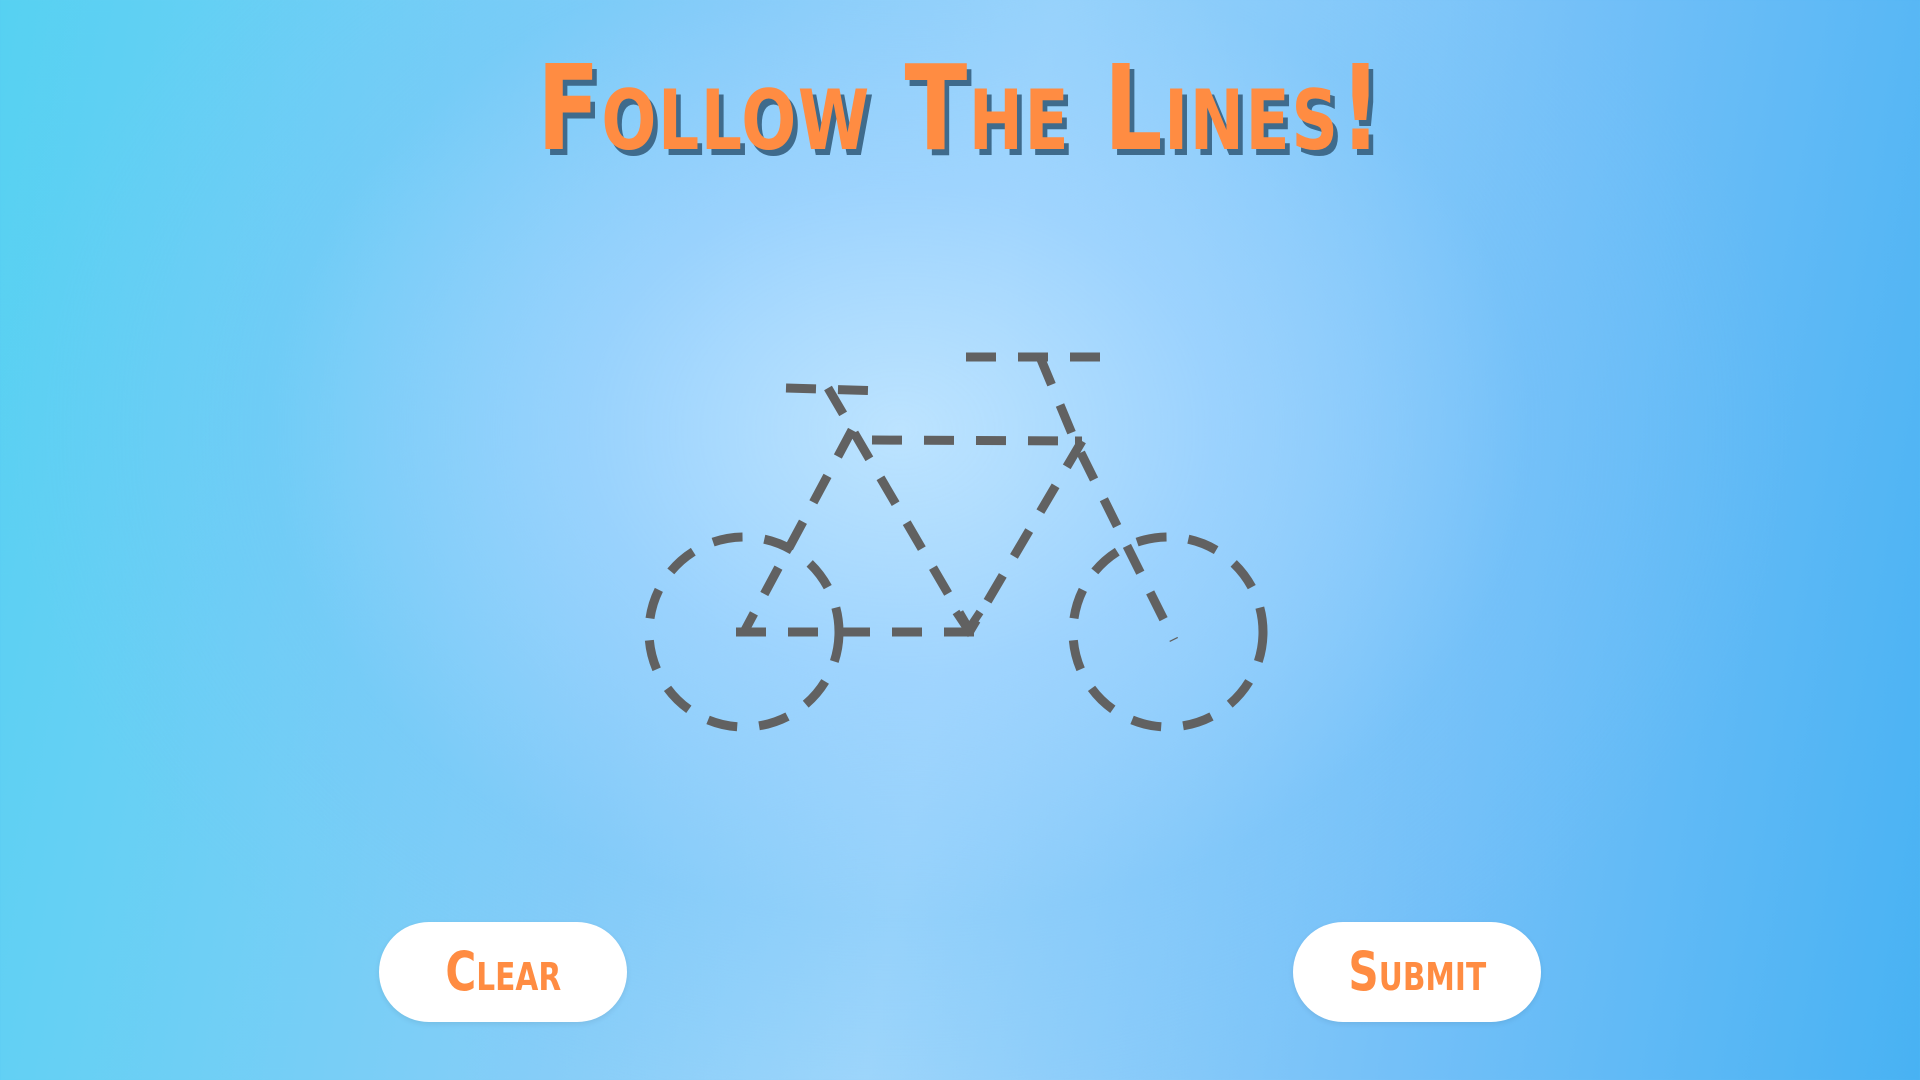 The image size is (1920, 1080). I want to click on seat-outline, so click(835, 389).